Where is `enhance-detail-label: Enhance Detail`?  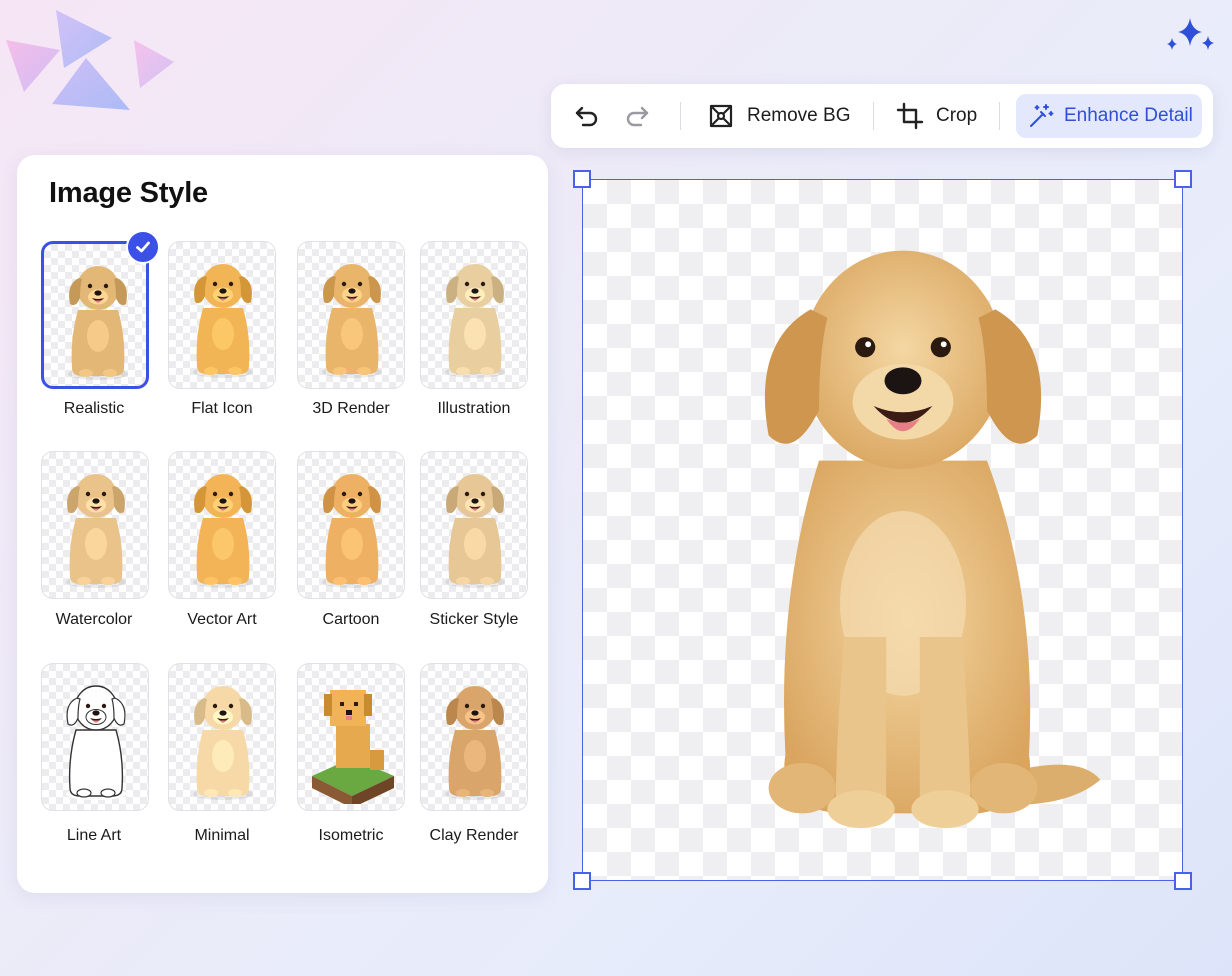
enhance-detail-label: Enhance Detail is located at coordinates (1128, 115).